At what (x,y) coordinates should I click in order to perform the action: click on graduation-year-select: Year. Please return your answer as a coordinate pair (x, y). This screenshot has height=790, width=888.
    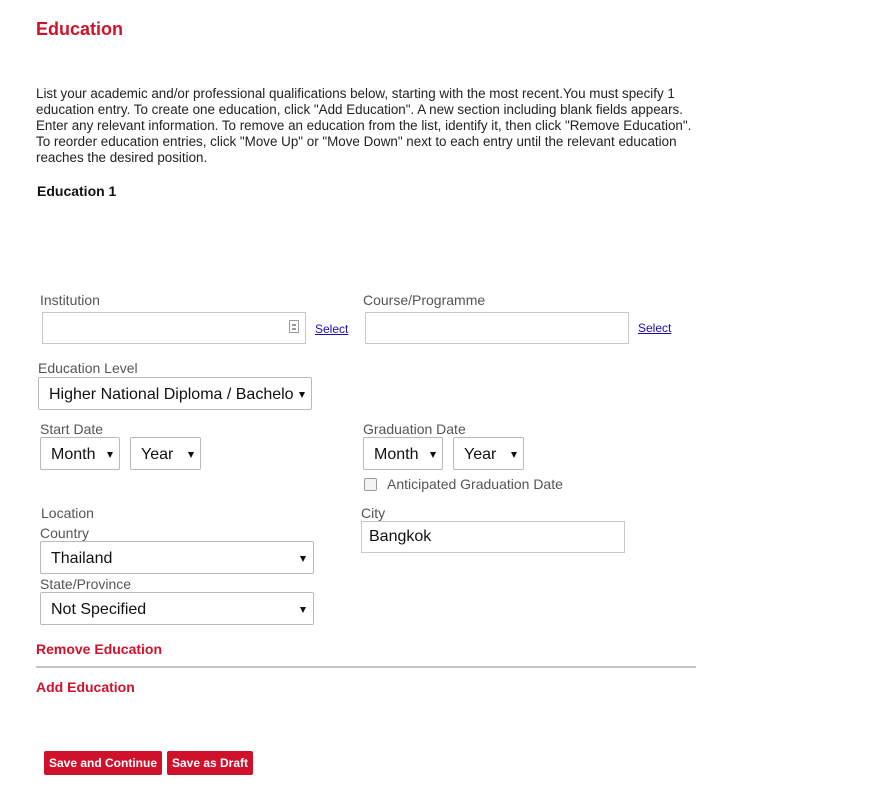
    Looking at the image, I should click on (488, 453).